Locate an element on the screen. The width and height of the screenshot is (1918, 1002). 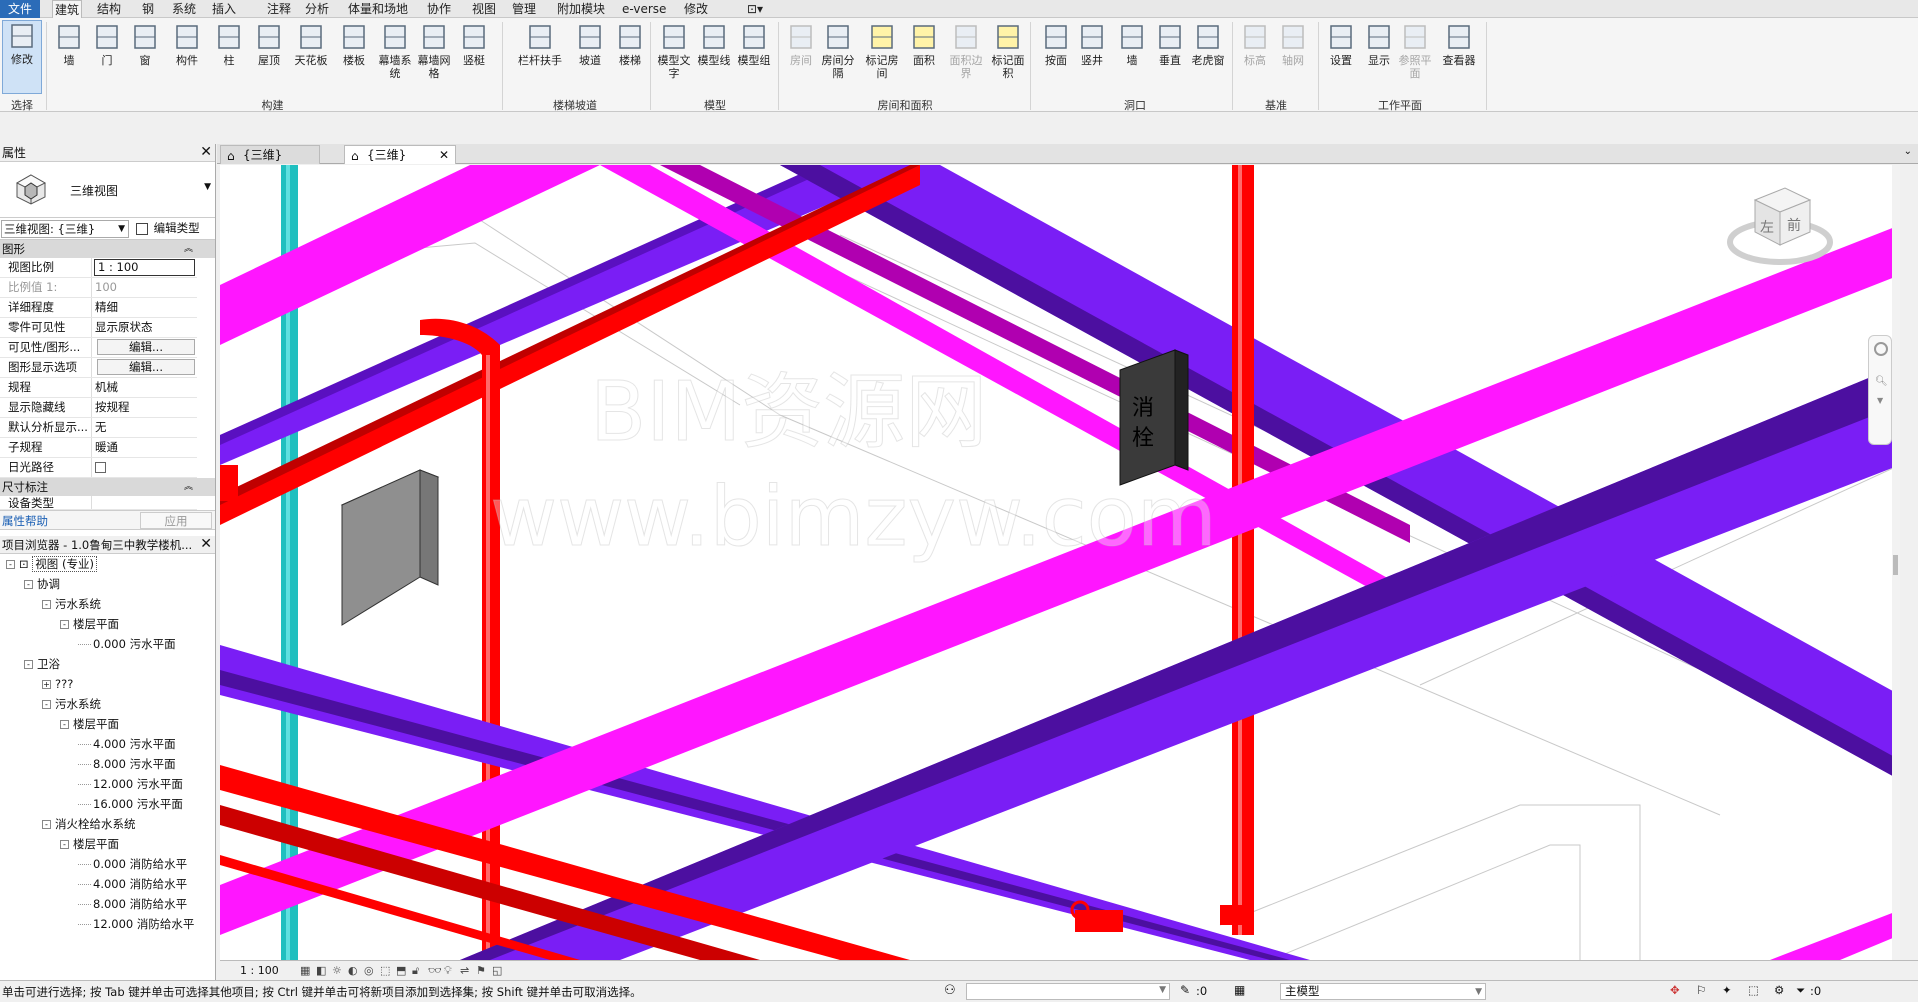
ribbon-button-door: 门 is located at coordinates (107, 44).